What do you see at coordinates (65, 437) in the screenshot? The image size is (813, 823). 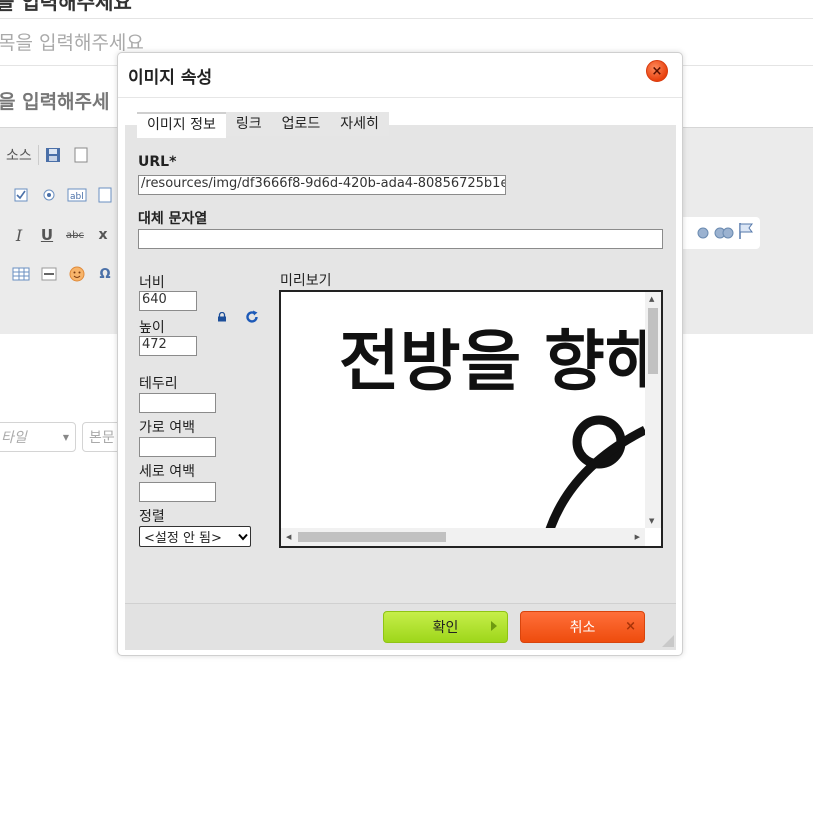 I see `chevron-down-icon: ▼` at bounding box center [65, 437].